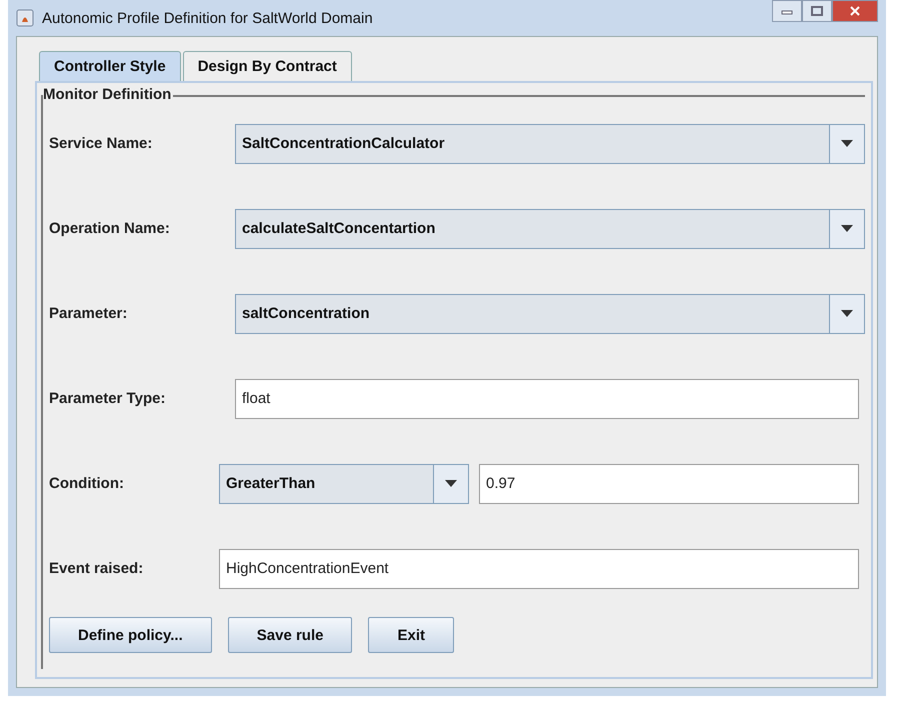 The width and height of the screenshot is (901, 704). Describe the element at coordinates (96, 568) in the screenshot. I see `field-label: Event raised:` at that location.